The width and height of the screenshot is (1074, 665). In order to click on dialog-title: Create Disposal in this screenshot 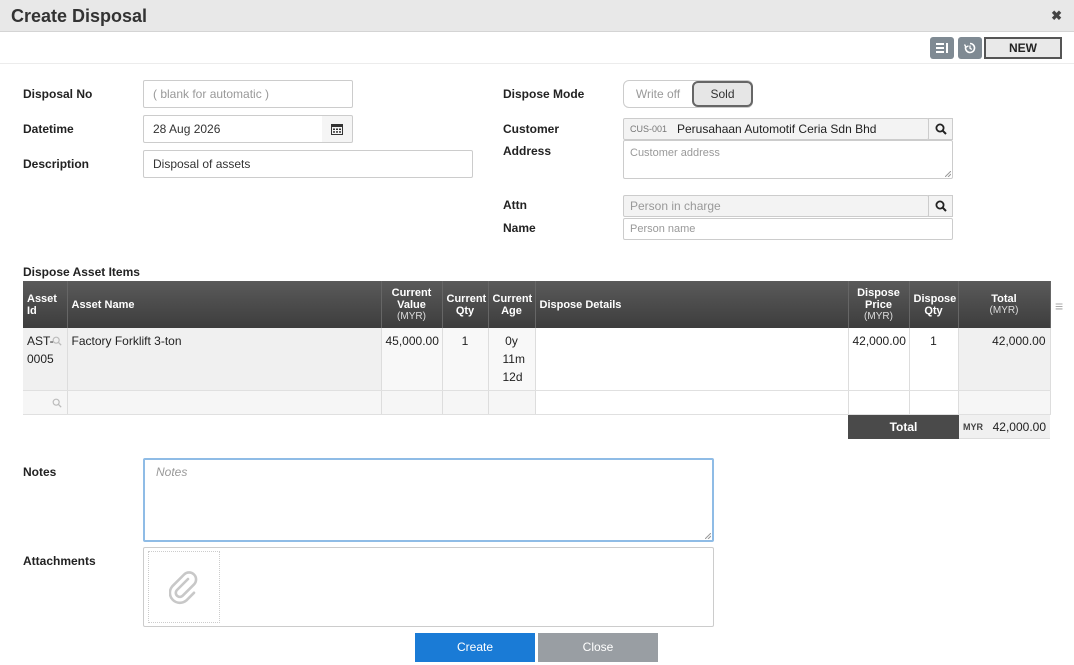, I will do `click(79, 16)`.